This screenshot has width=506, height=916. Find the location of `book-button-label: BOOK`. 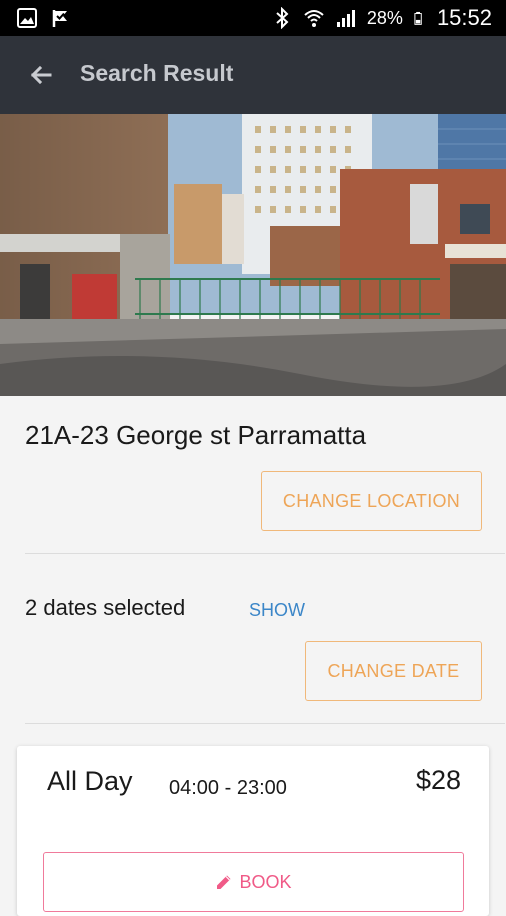

book-button-label: BOOK is located at coordinates (265, 881).